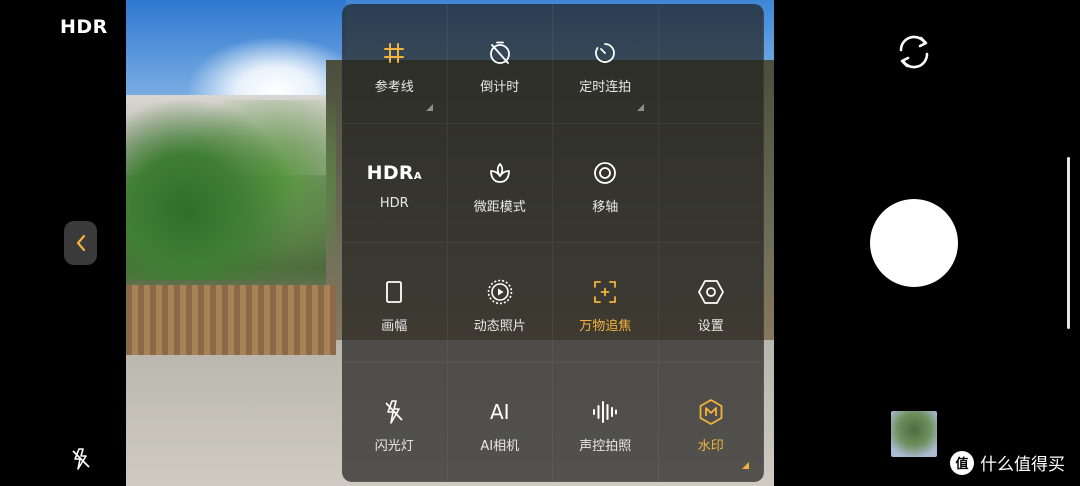  Describe the element at coordinates (605, 326) in the screenshot. I see `setting-label: 万物追焦` at that location.